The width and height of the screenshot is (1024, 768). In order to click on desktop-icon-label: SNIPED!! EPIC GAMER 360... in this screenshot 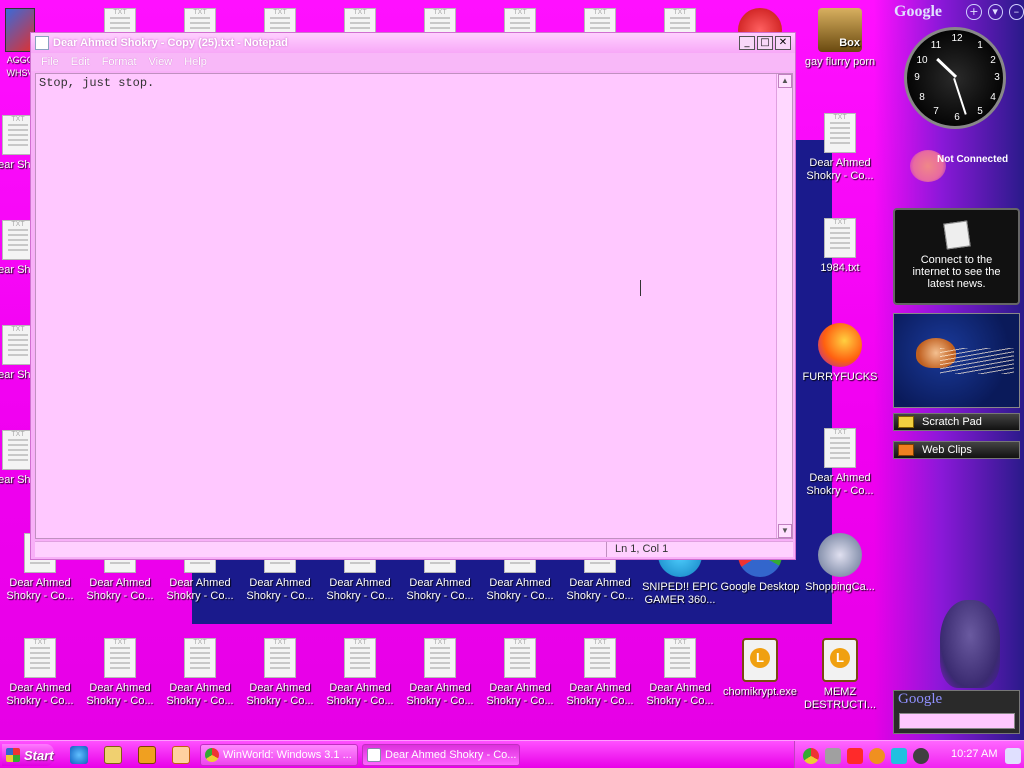, I will do `click(680, 593)`.